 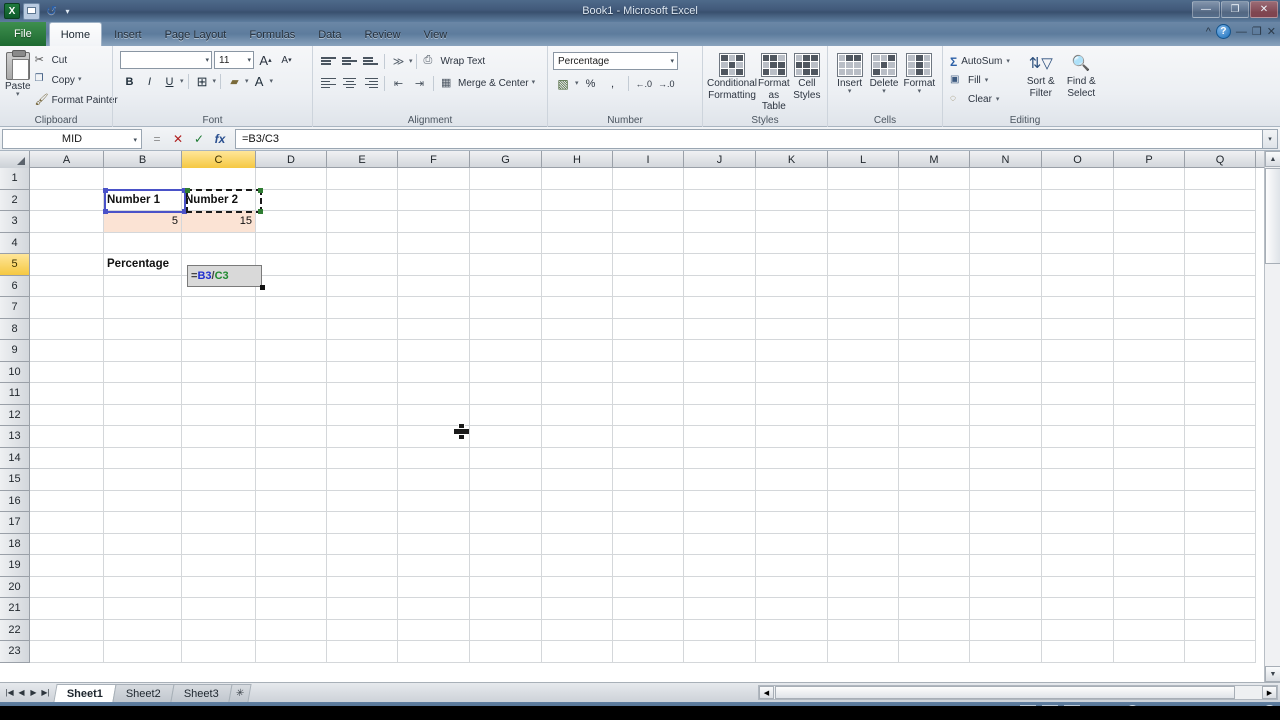 I want to click on column-header-A: A, so click(x=67, y=159).